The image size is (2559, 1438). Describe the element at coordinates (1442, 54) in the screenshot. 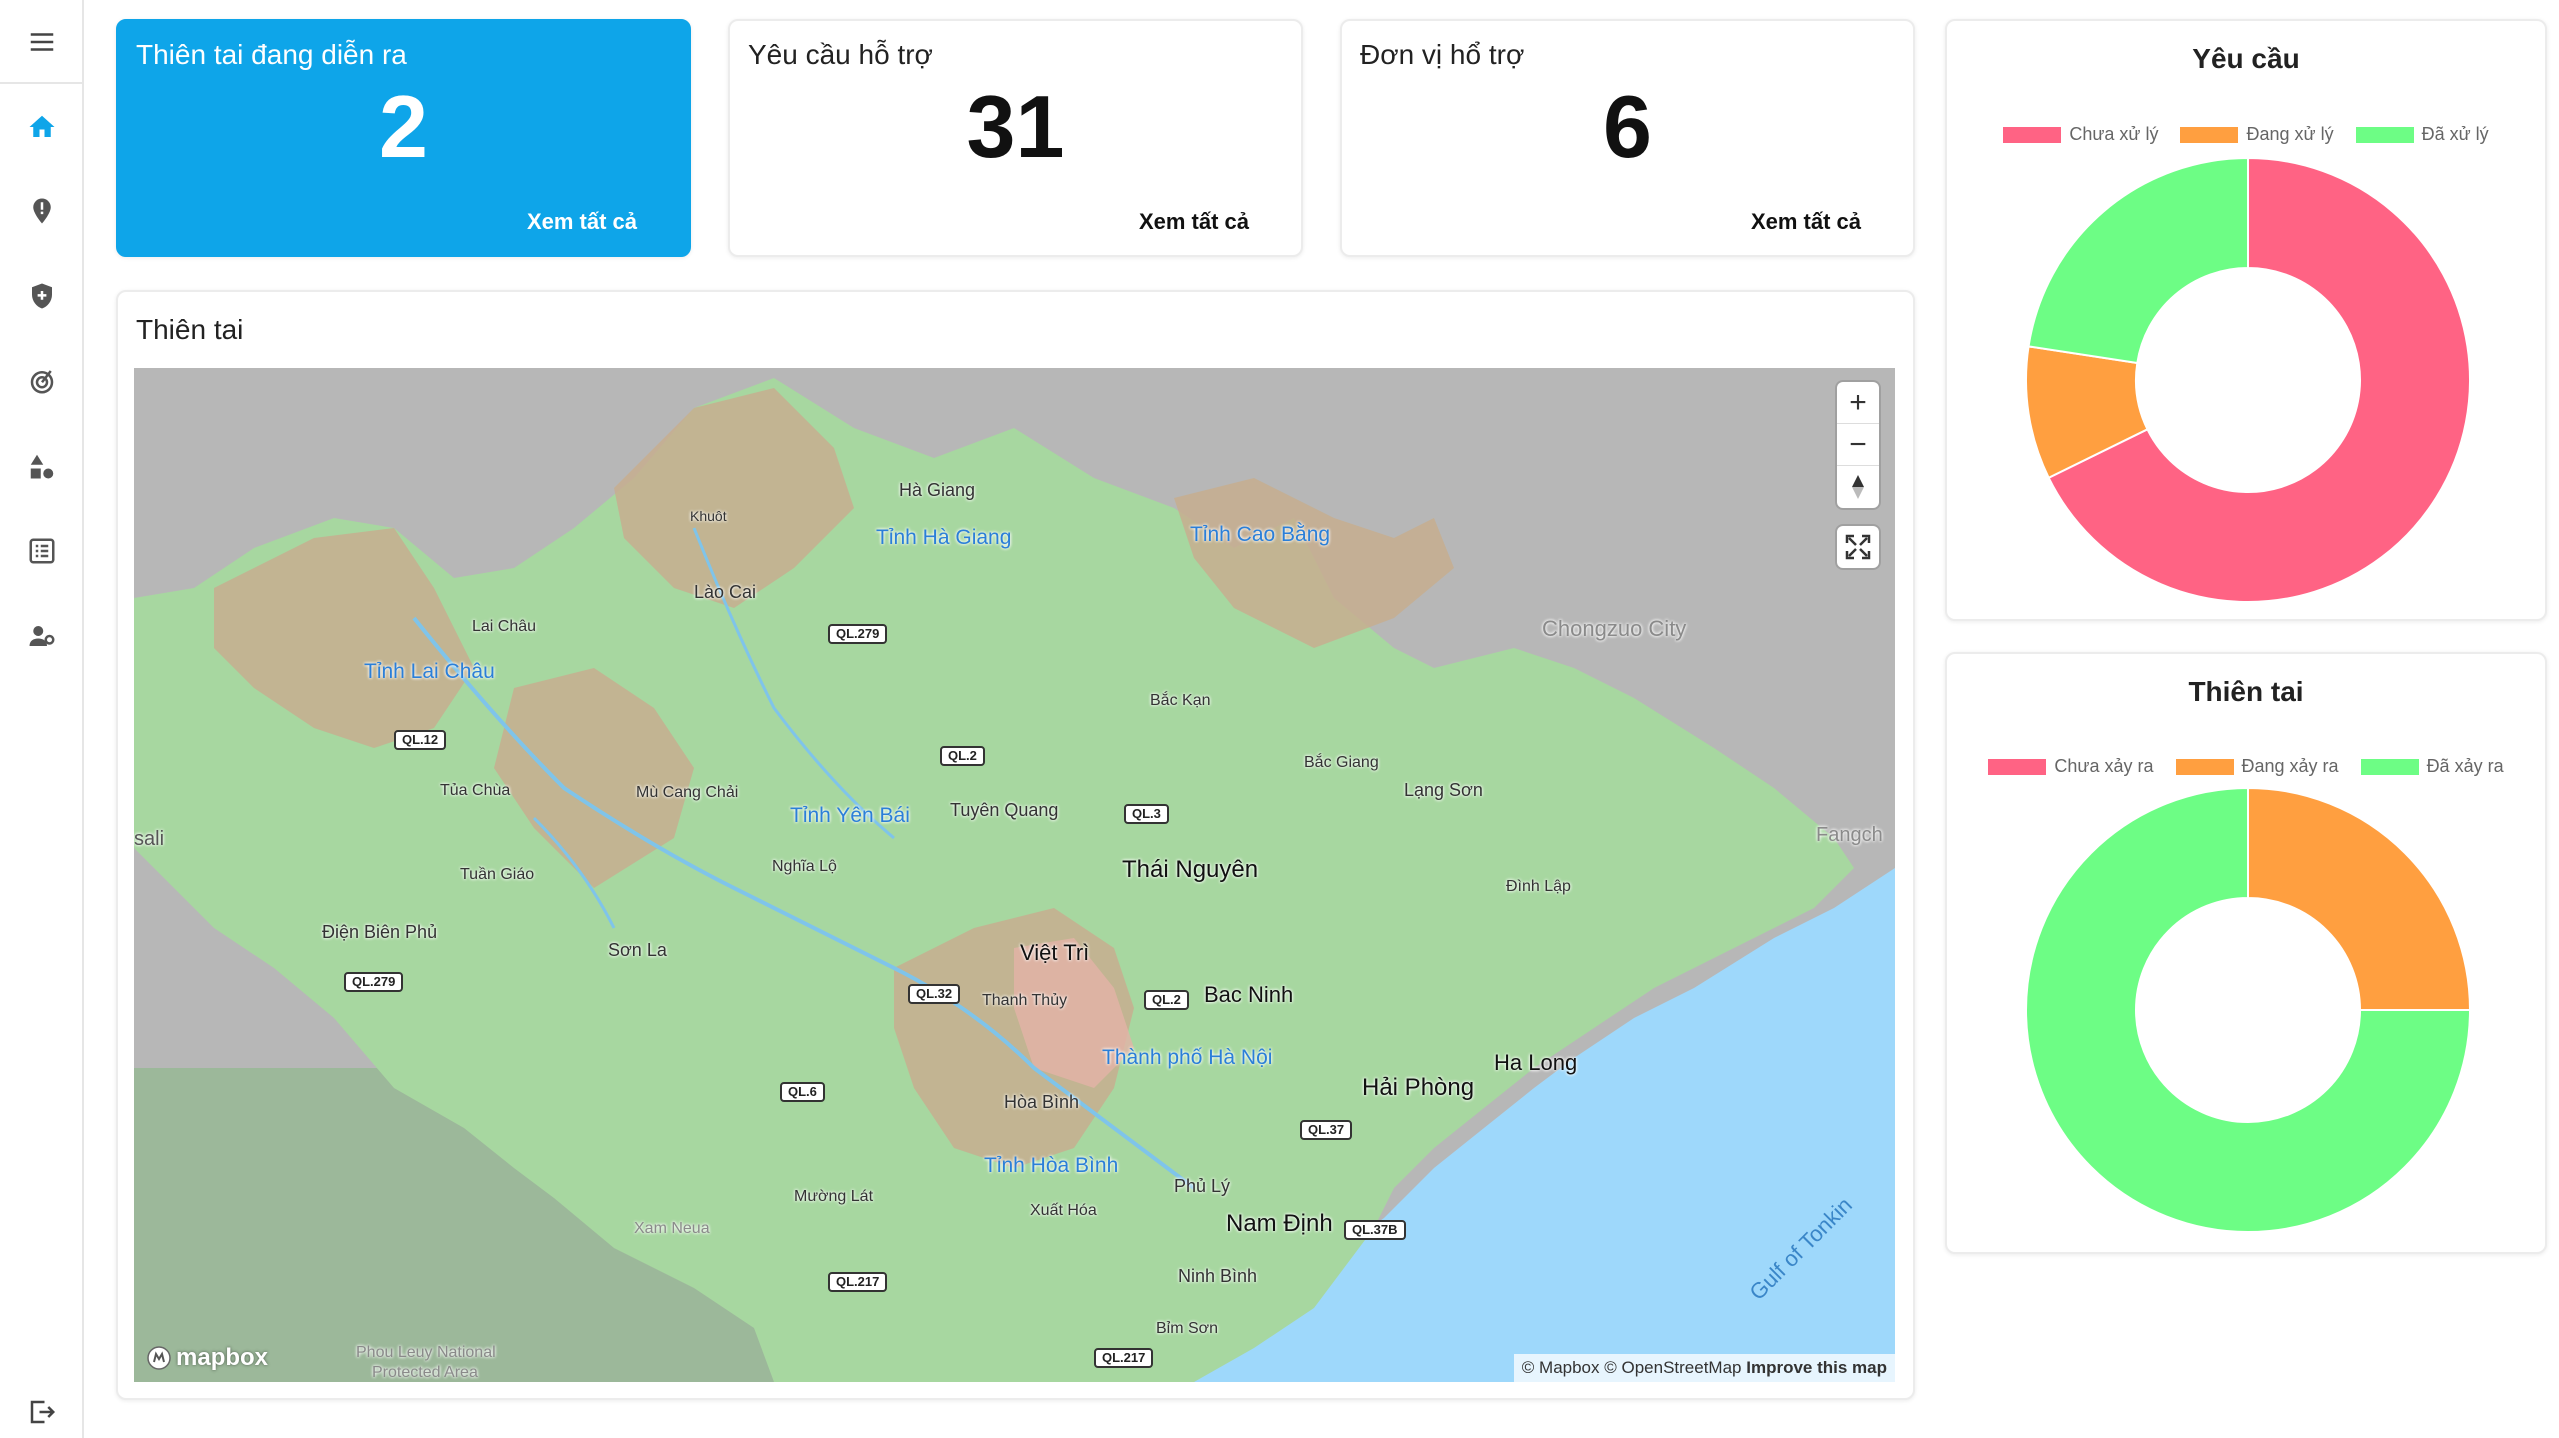

I see `stat-title: Đơn vị hổ trợ` at that location.